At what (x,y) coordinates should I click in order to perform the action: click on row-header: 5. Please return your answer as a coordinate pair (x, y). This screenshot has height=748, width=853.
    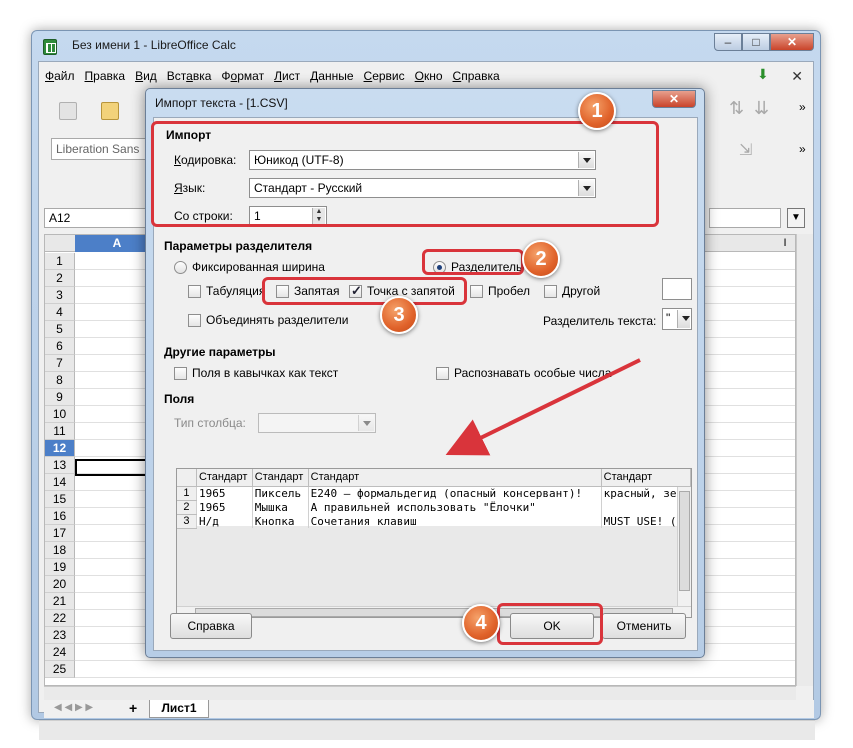
    Looking at the image, I should click on (60, 329).